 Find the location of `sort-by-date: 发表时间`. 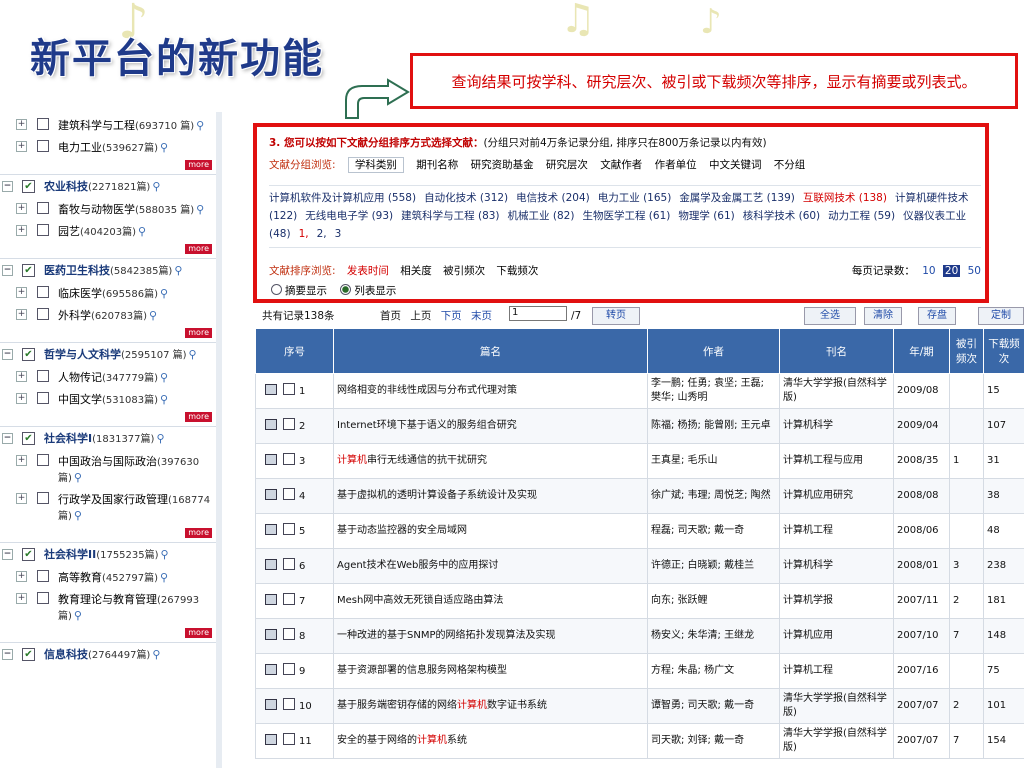

sort-by-date: 发表时间 is located at coordinates (368, 271).